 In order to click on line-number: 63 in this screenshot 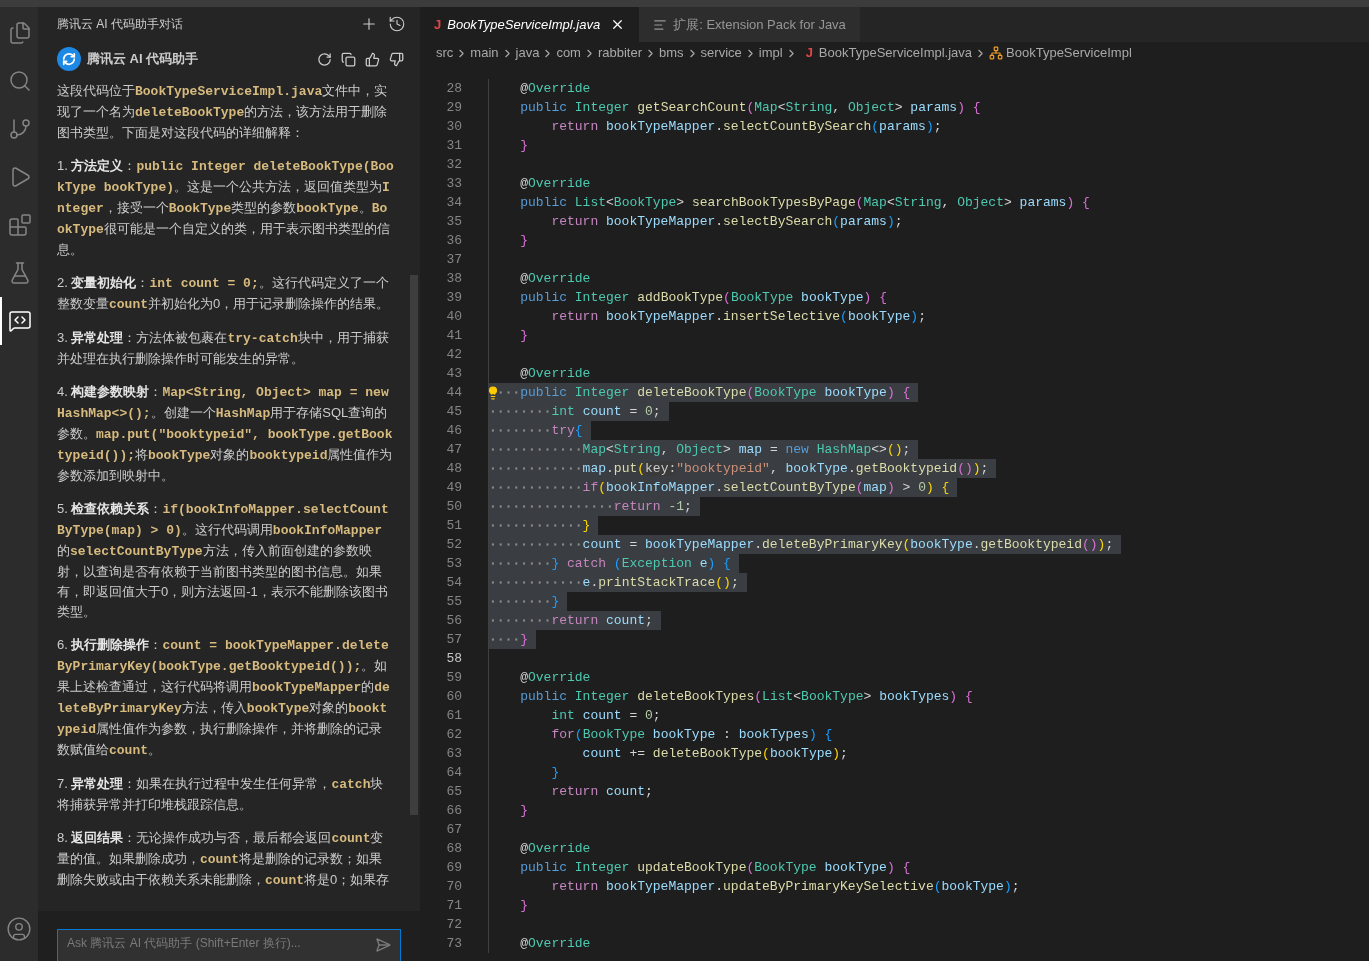, I will do `click(453, 754)`.